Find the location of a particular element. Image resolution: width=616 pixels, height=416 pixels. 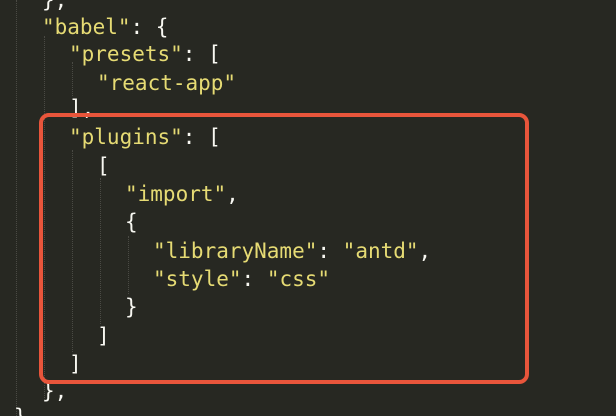

string-token: "presets" is located at coordinates (126, 54).